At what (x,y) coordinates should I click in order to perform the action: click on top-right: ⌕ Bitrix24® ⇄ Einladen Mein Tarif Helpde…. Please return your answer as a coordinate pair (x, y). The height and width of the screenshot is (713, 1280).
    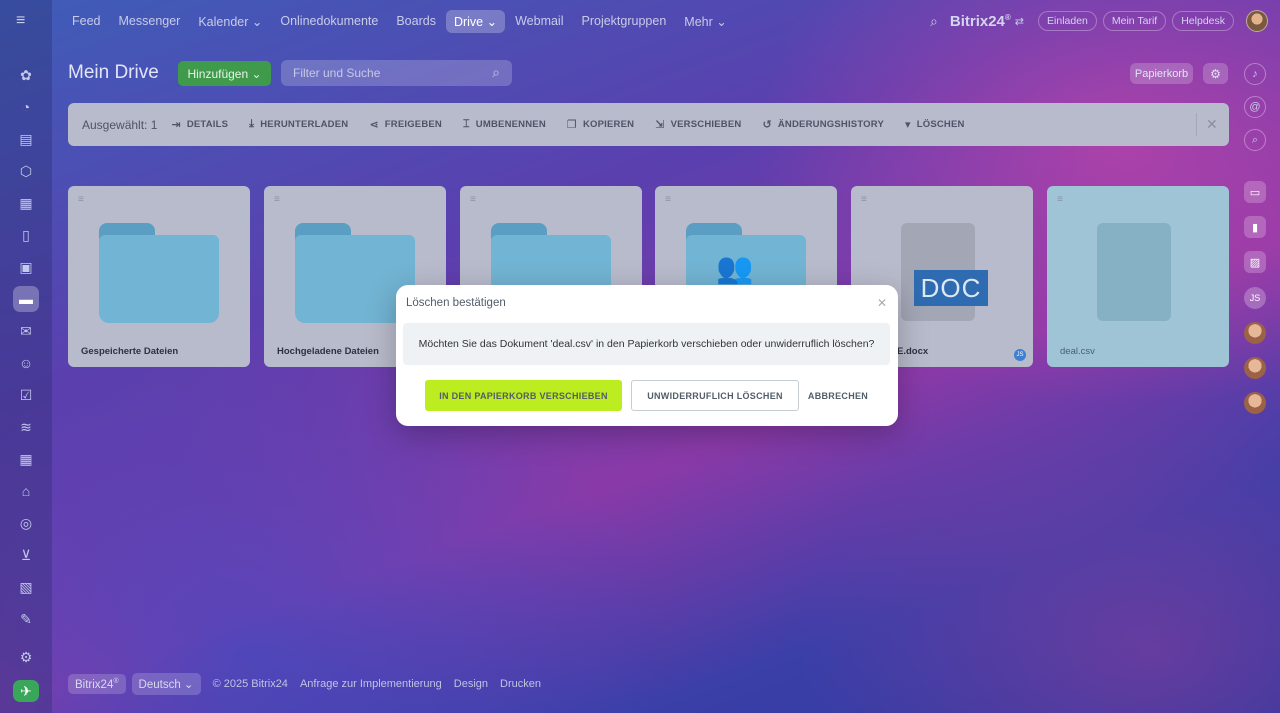
    Looking at the image, I should click on (1099, 21).